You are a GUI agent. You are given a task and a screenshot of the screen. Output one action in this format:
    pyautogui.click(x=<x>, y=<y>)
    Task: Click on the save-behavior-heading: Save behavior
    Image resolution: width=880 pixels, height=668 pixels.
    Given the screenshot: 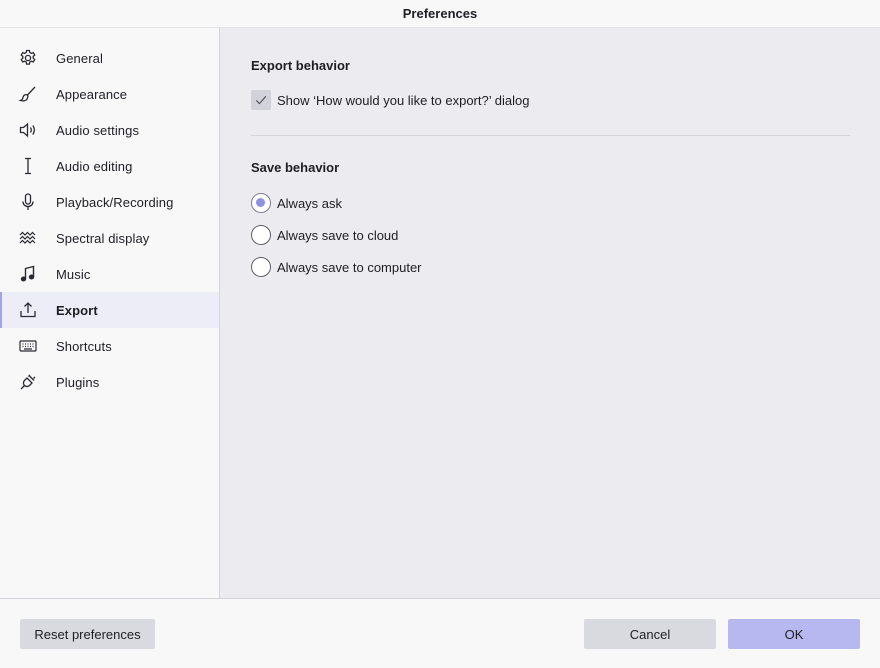 What is the action you would take?
    pyautogui.click(x=295, y=167)
    